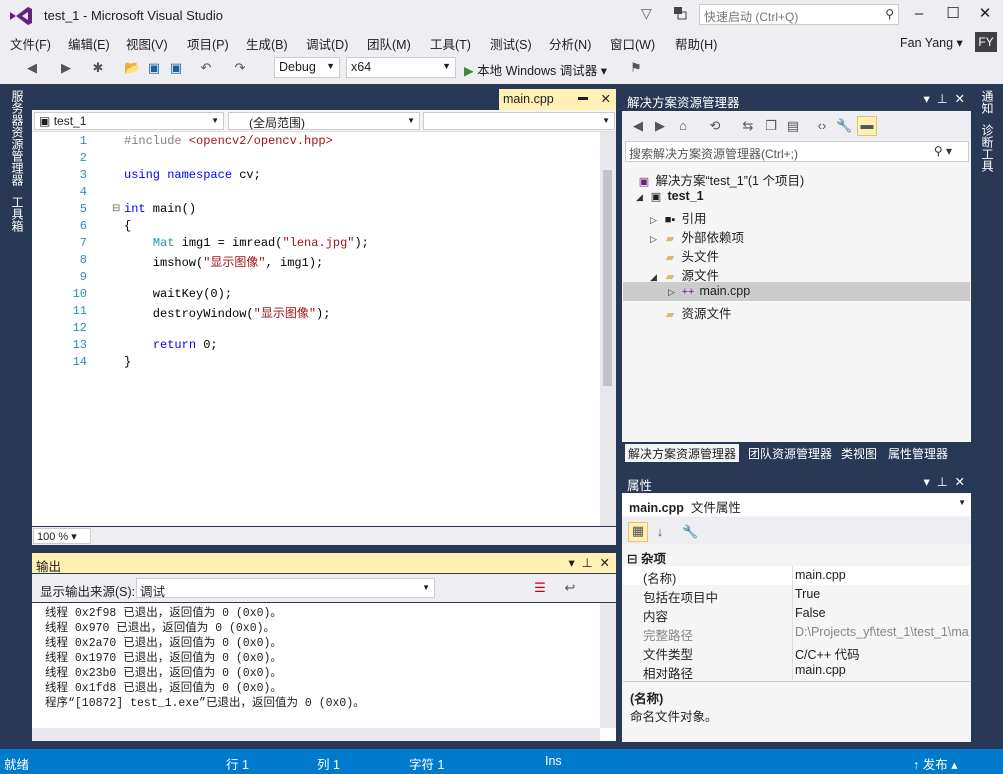 Image resolution: width=1003 pixels, height=774 pixels. I want to click on preview-icon: ▬, so click(867, 126).